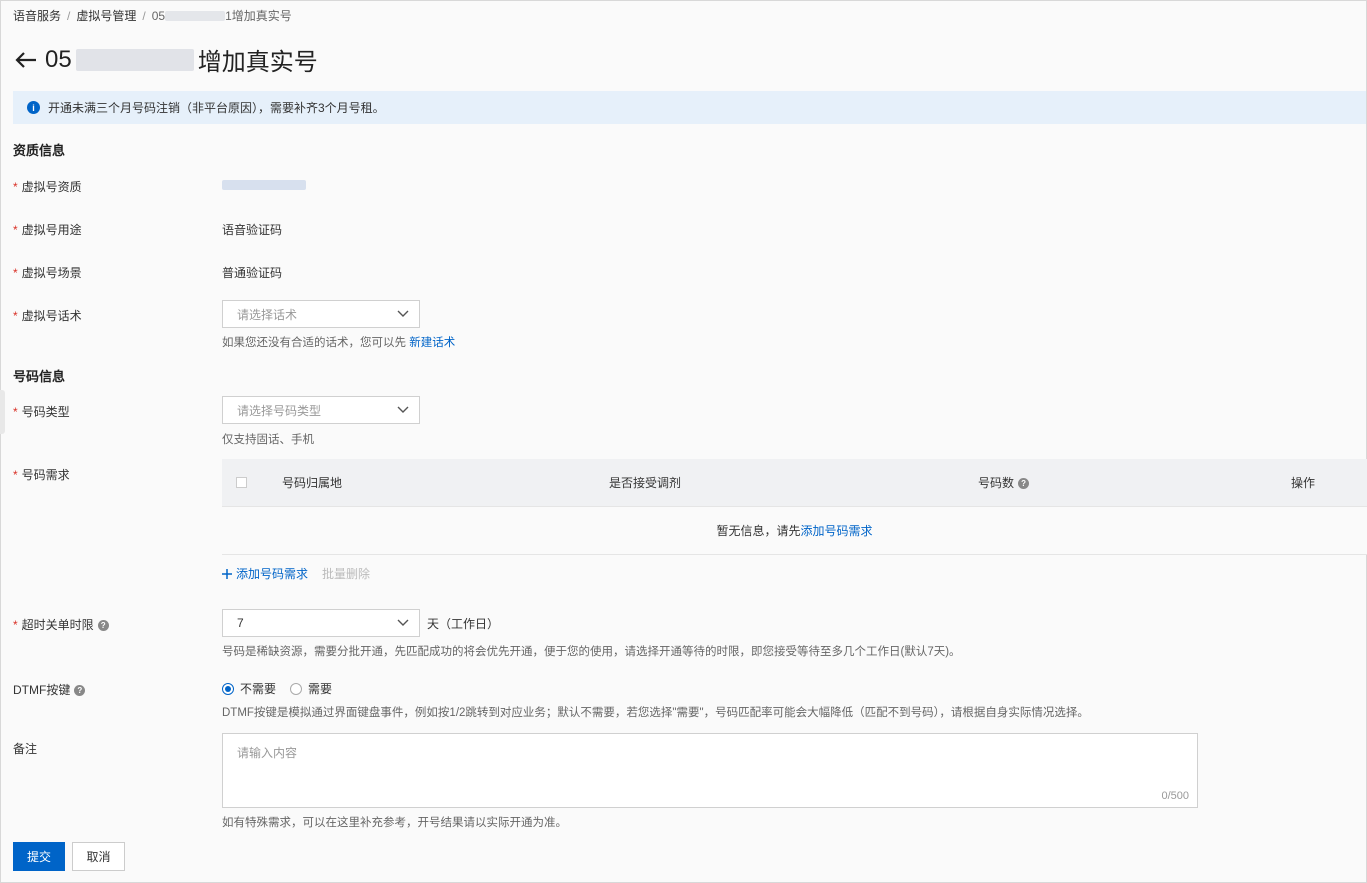 The image size is (1367, 883). Describe the element at coordinates (265, 573) in the screenshot. I see `add-demand-button: 添加号码需求` at that location.